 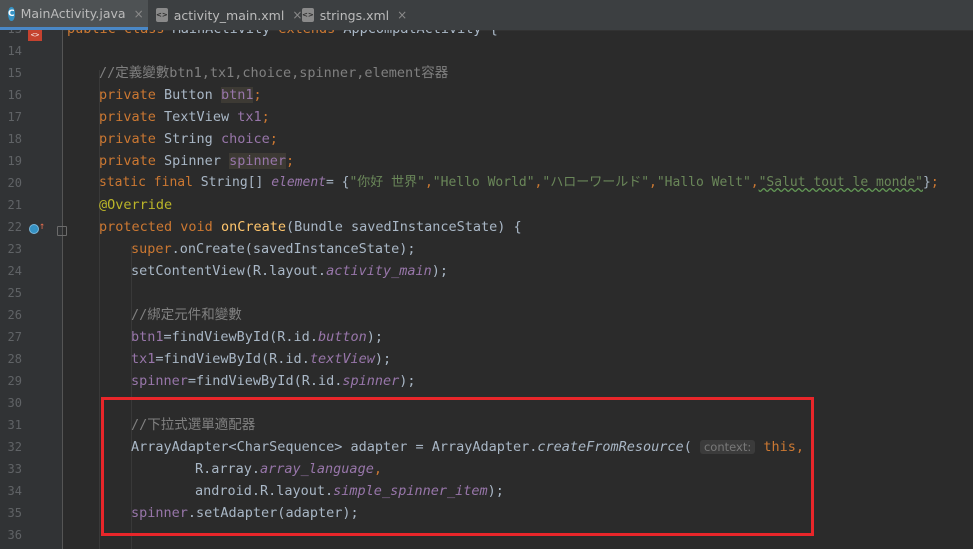 What do you see at coordinates (486, 359) in the screenshot?
I see `code-line: 28 tx1=findViewById(R.id.textView);` at bounding box center [486, 359].